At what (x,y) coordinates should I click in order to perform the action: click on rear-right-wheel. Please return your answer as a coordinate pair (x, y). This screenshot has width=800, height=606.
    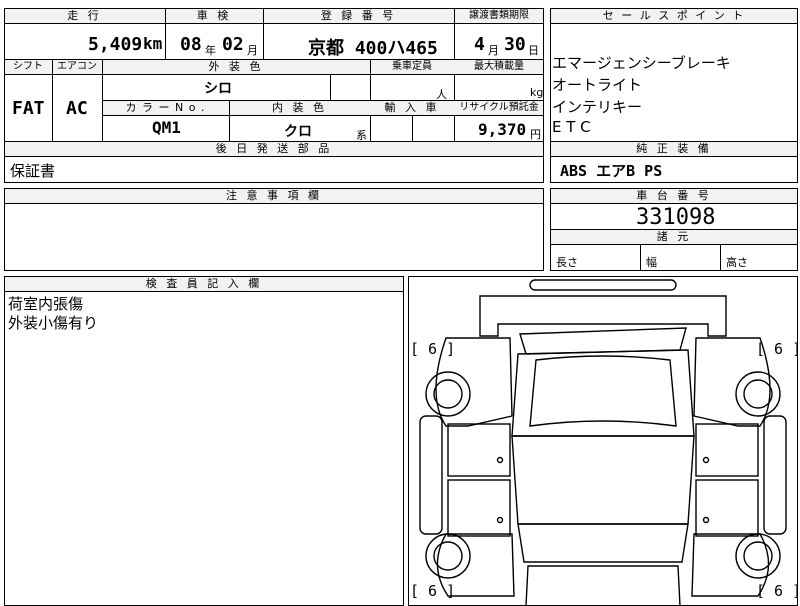
    Looking at the image, I should click on (758, 556).